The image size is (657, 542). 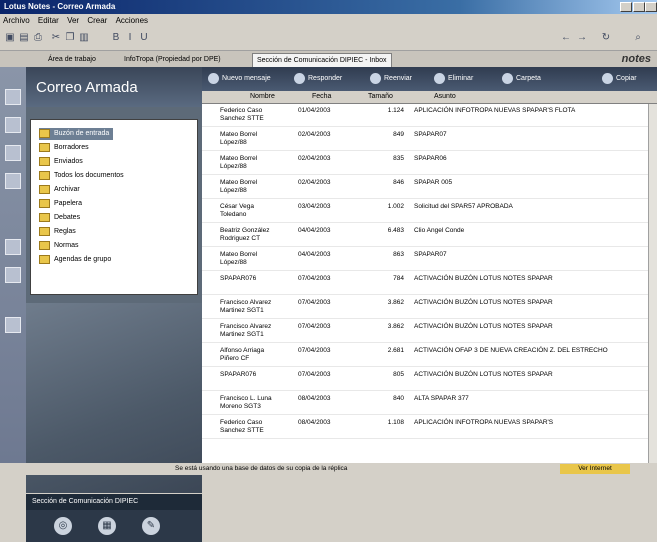 I want to click on folder-drafts: Borradores, so click(x=64, y=148).